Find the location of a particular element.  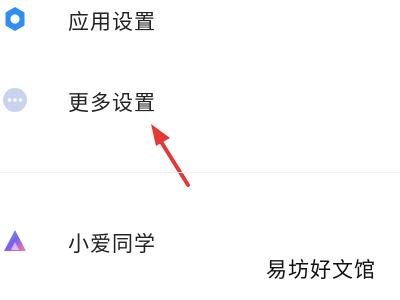

watermark: 易坊好文馆 is located at coordinates (321, 270).